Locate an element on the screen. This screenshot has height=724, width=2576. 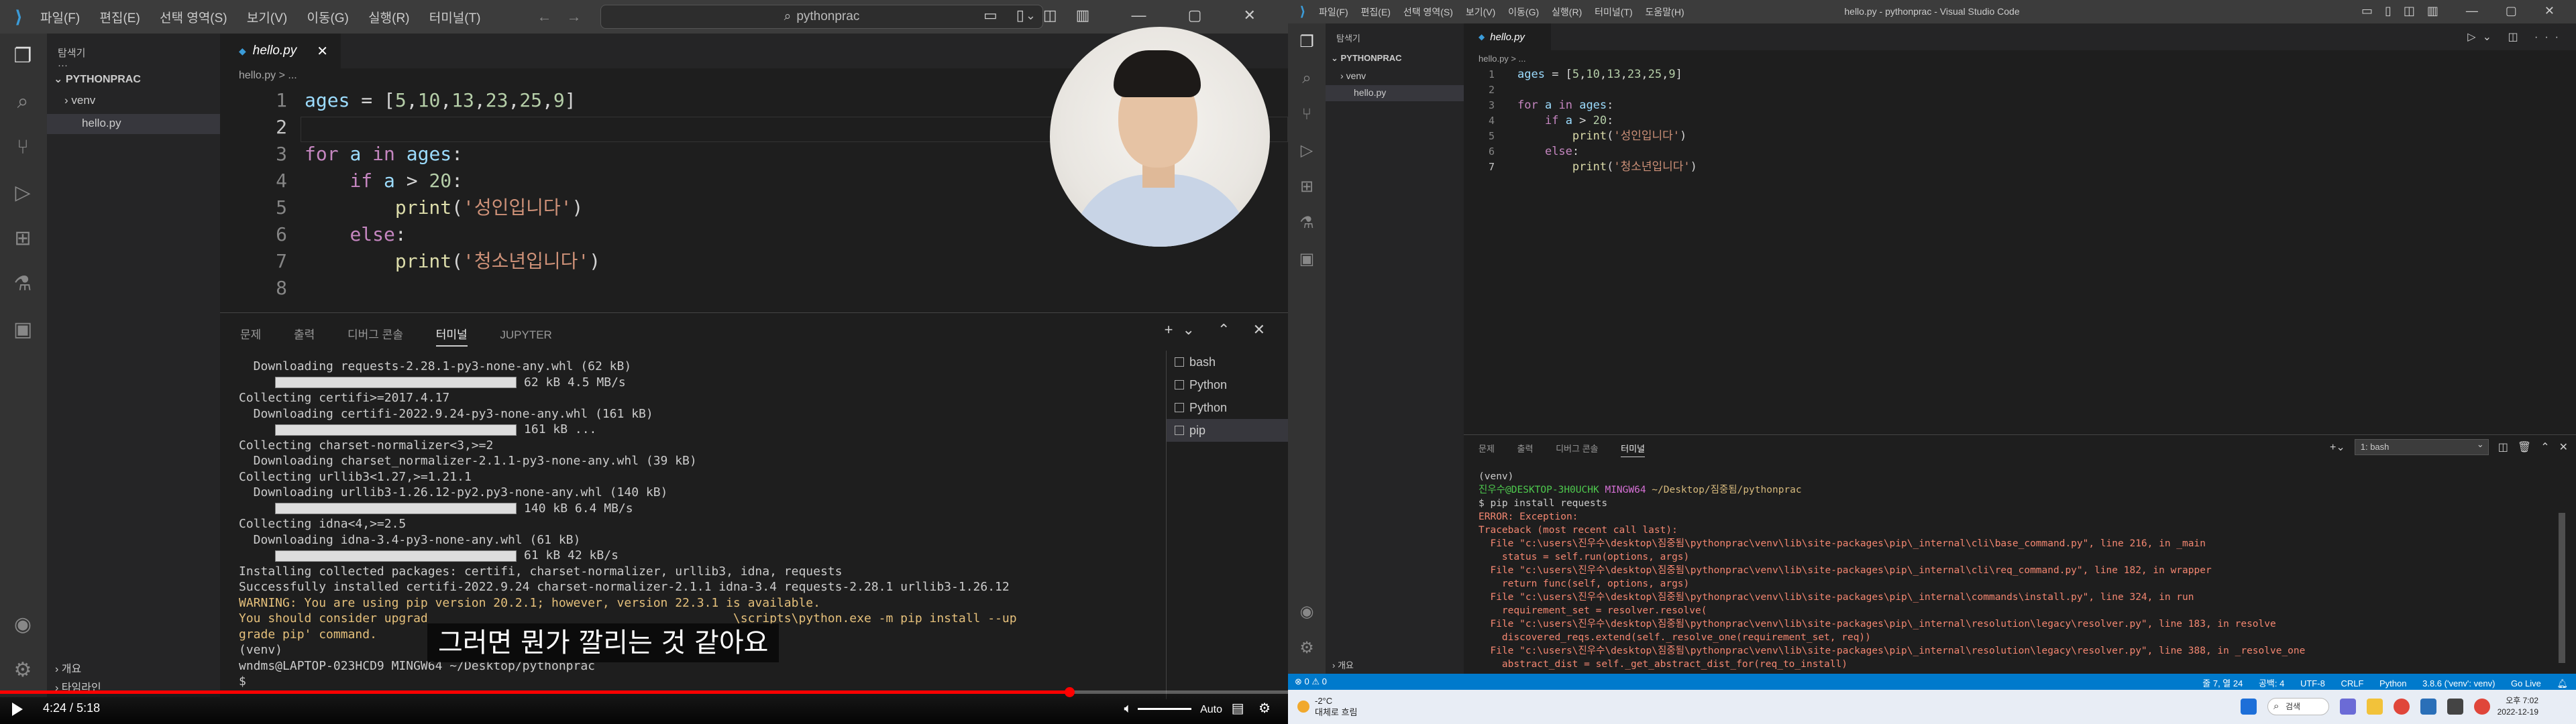
tab-hello-py: ◆ hello.py ✕ is located at coordinates (280, 51).